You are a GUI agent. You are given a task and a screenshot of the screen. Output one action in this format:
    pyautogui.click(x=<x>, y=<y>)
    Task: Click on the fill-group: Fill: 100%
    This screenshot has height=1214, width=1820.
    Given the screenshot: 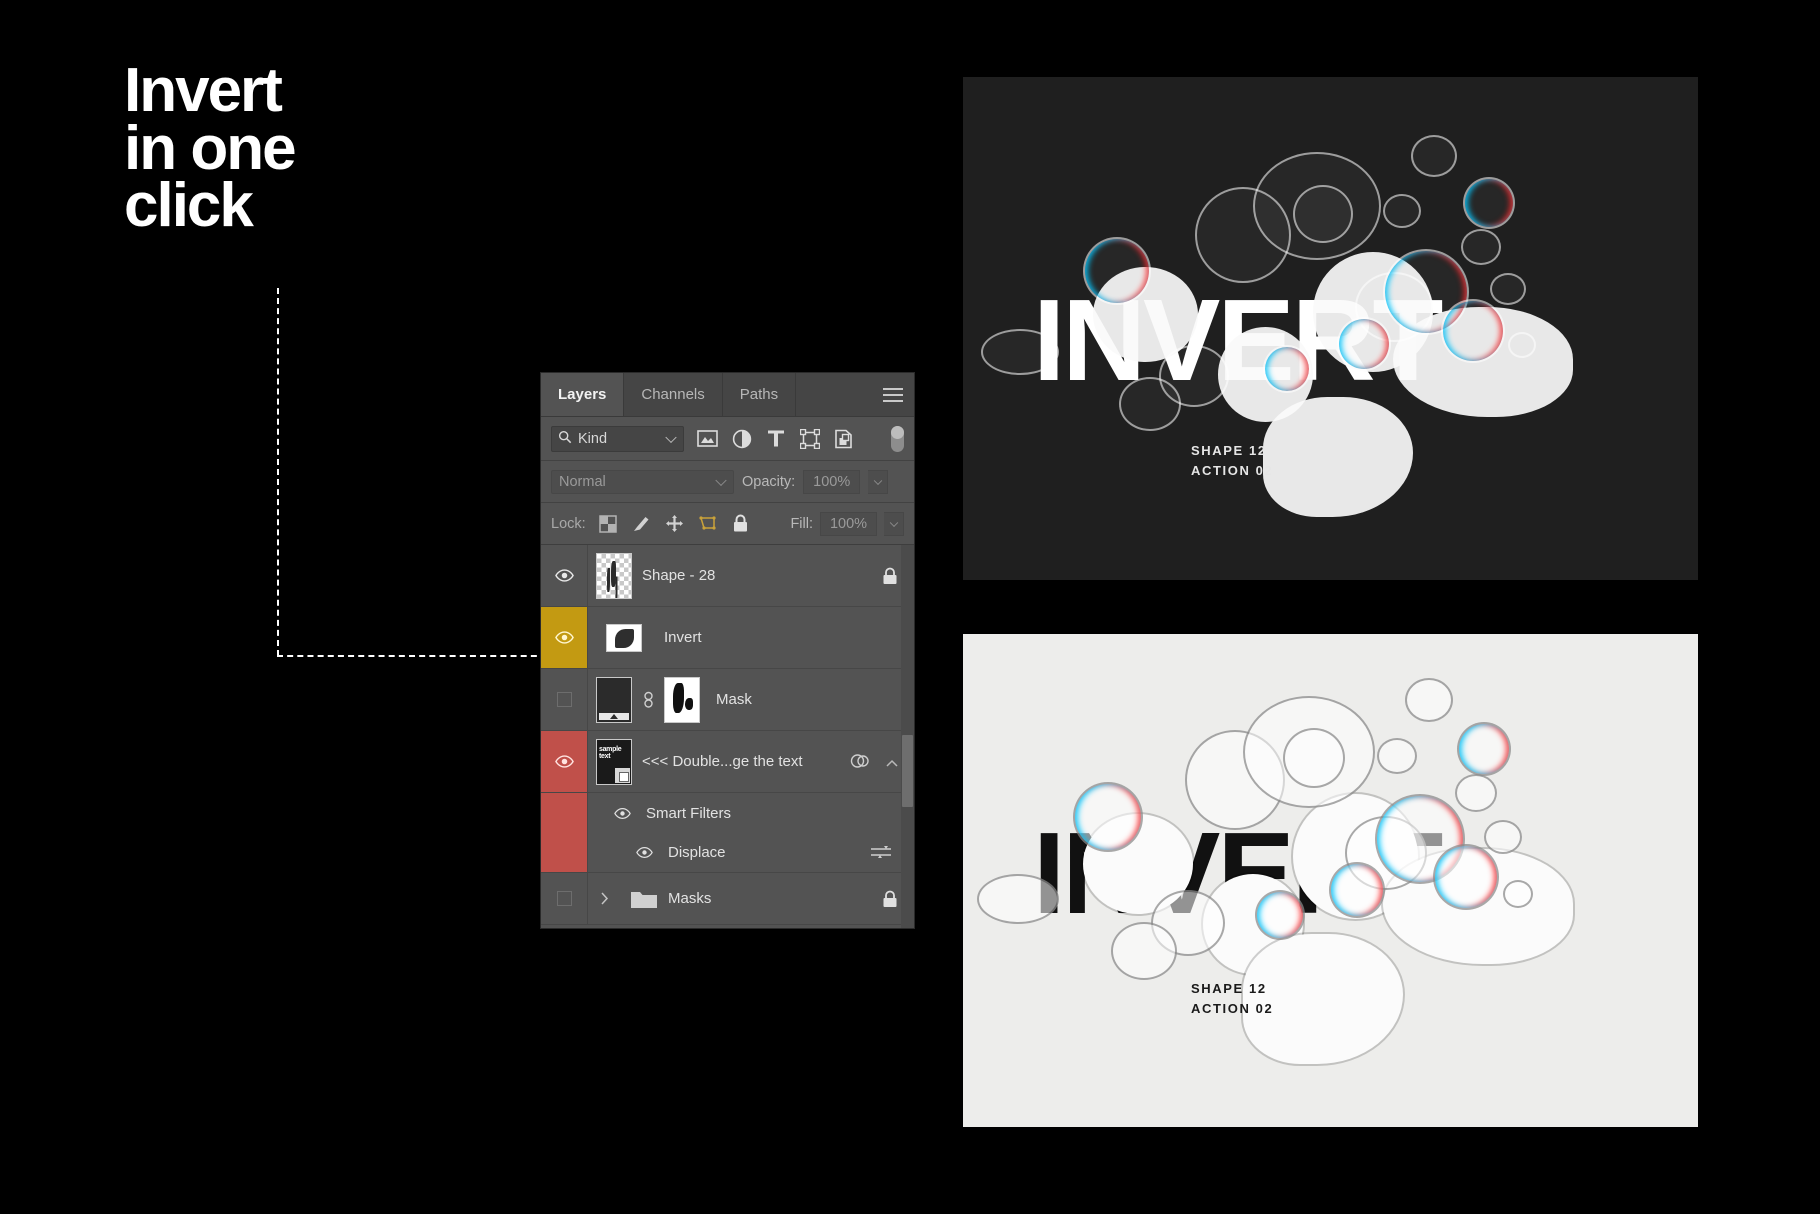 What is the action you would take?
    pyautogui.click(x=847, y=523)
    